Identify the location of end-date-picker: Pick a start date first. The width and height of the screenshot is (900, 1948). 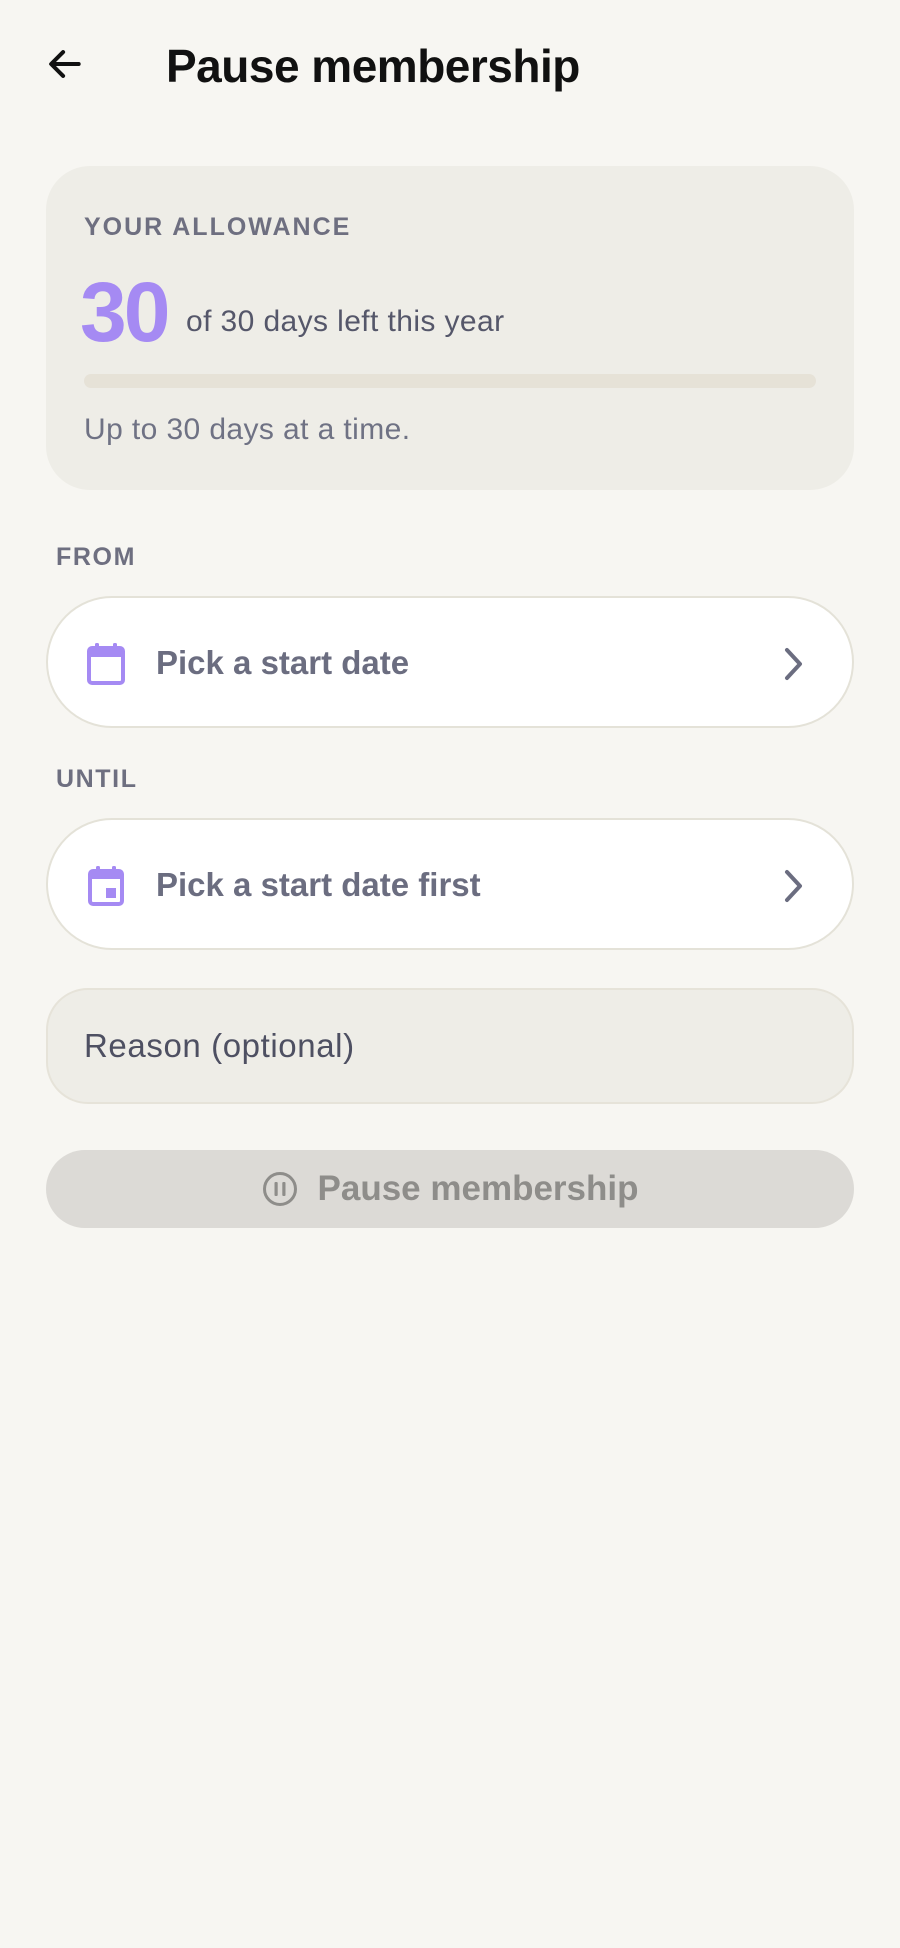
(450, 884).